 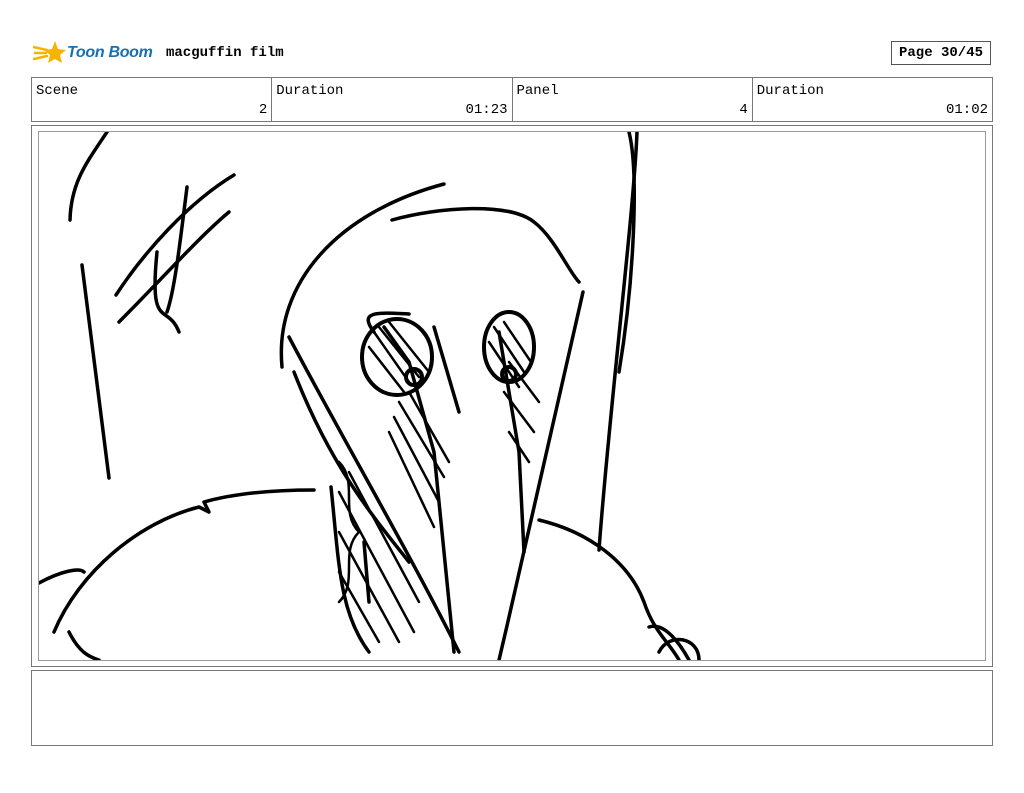 I want to click on scene-duration-value: 01:23, so click(x=486, y=110).